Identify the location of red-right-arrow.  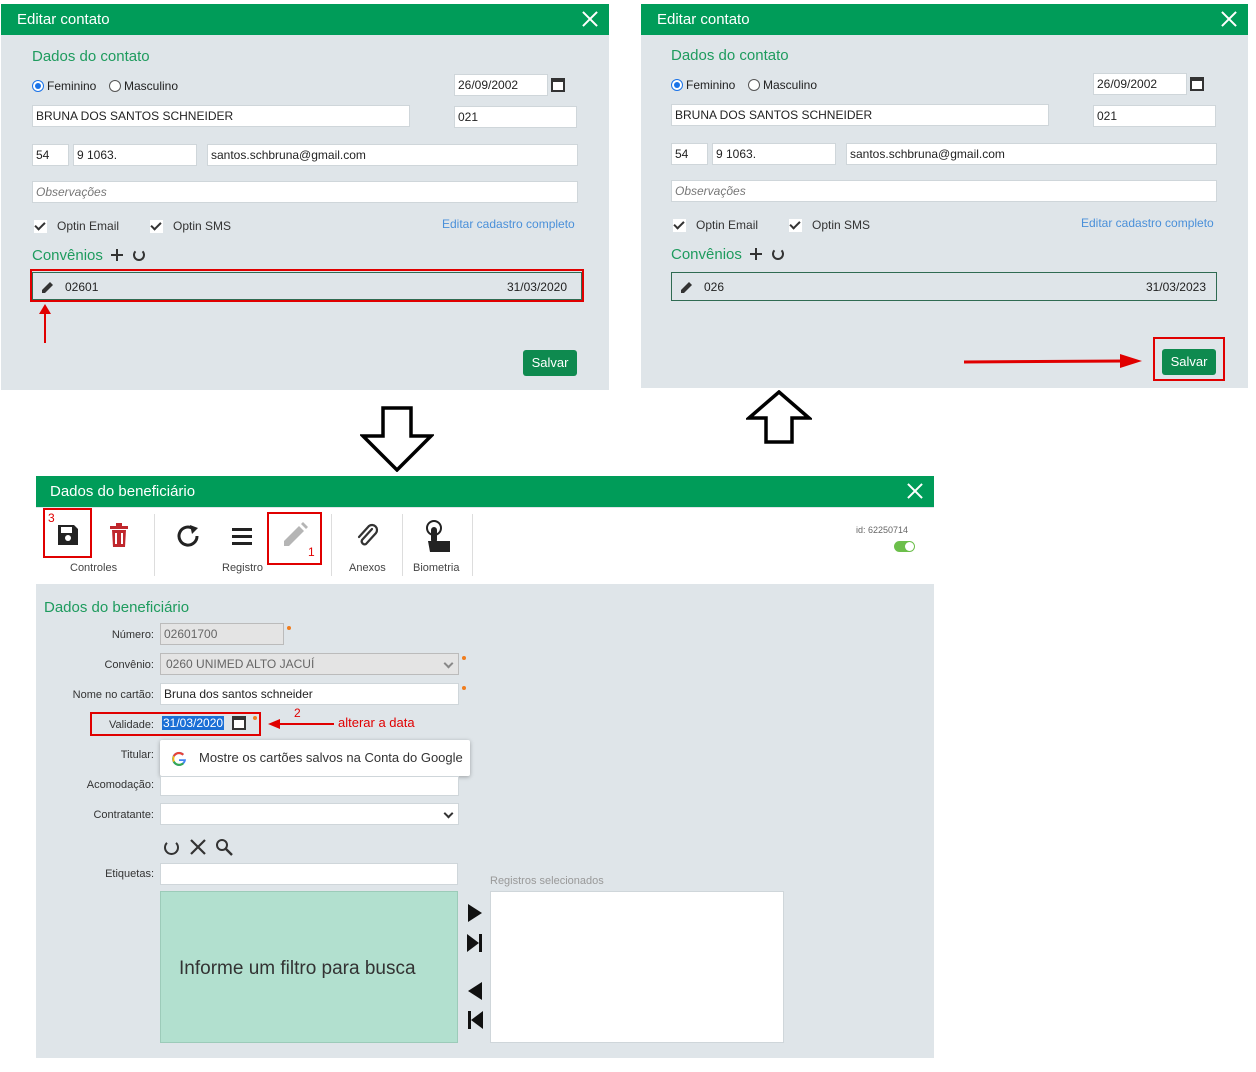
(1053, 361).